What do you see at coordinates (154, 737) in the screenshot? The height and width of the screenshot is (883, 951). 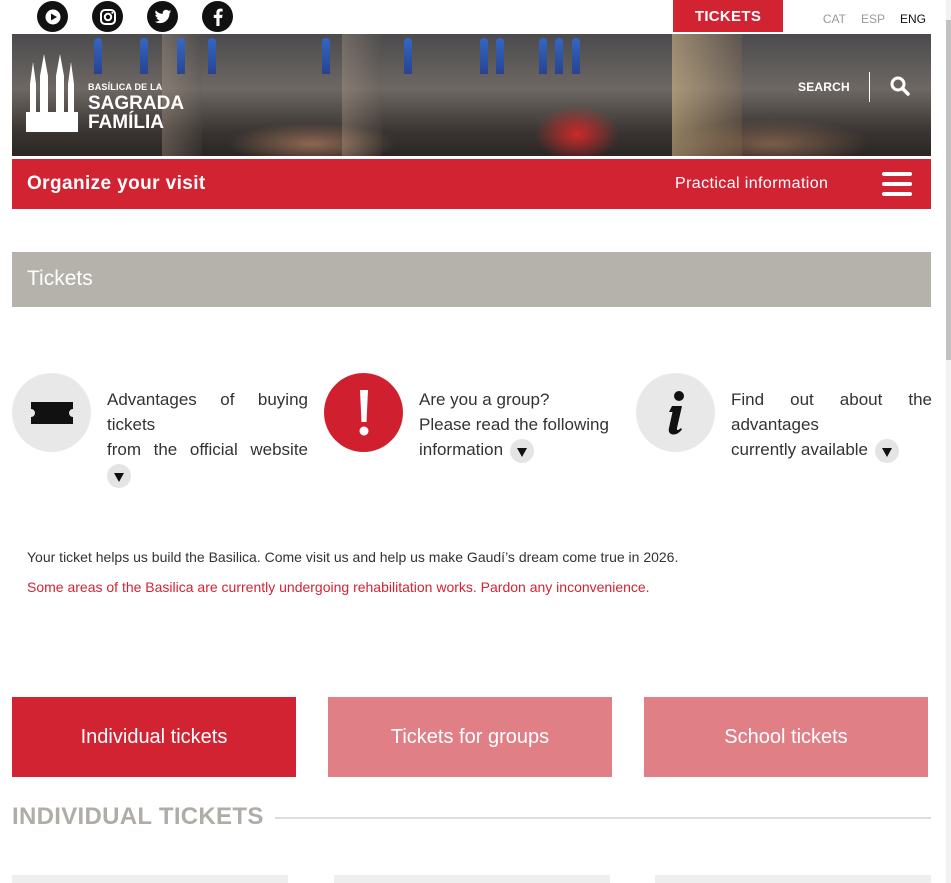 I see `tab-individual-tickets: Individual tickets` at bounding box center [154, 737].